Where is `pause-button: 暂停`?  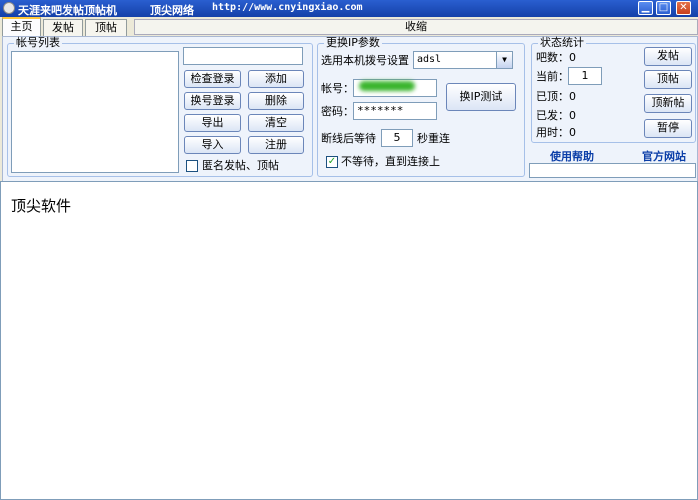 pause-button: 暂停 is located at coordinates (668, 128).